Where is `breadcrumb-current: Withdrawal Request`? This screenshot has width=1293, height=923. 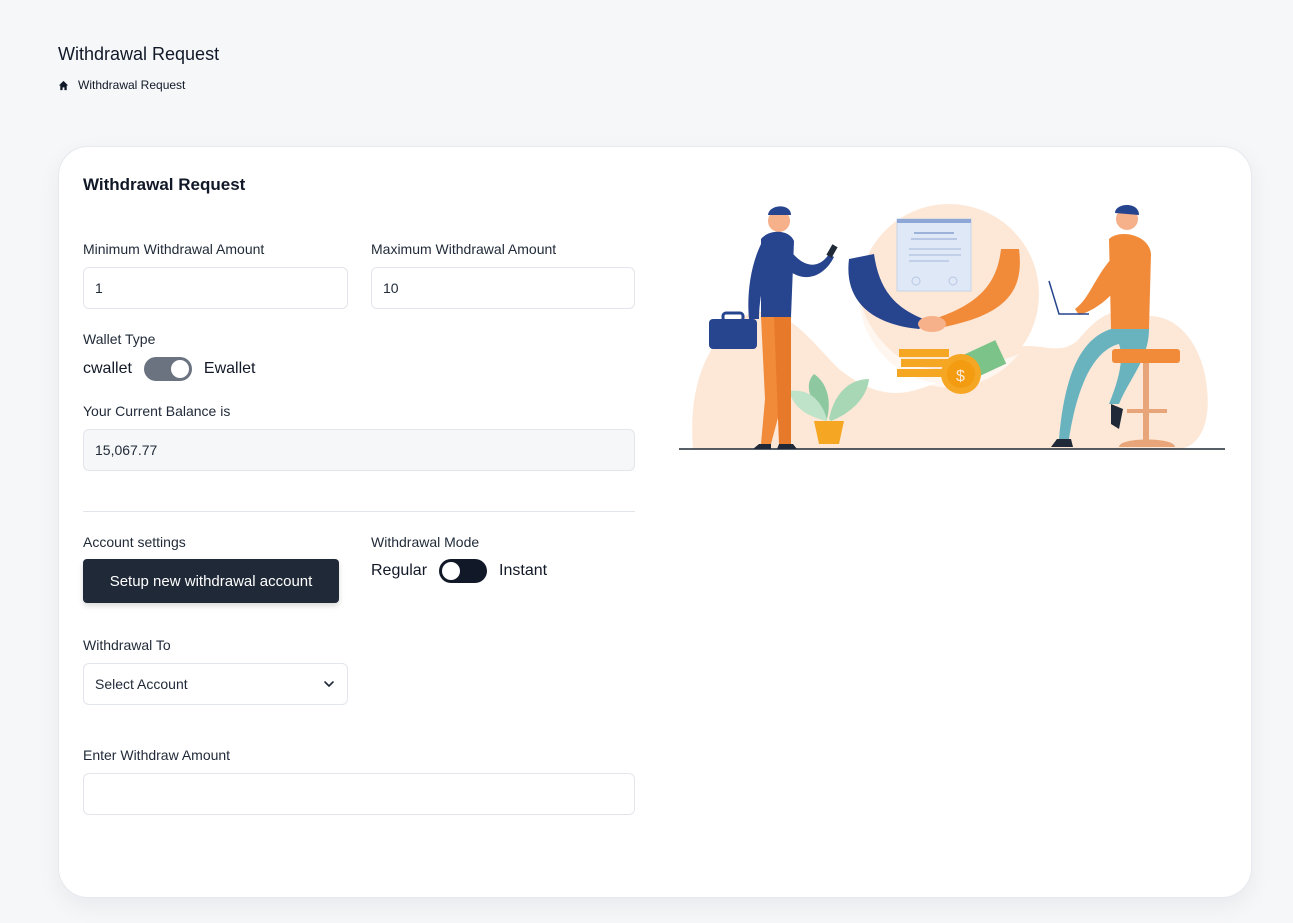
breadcrumb-current: Withdrawal Request is located at coordinates (132, 85).